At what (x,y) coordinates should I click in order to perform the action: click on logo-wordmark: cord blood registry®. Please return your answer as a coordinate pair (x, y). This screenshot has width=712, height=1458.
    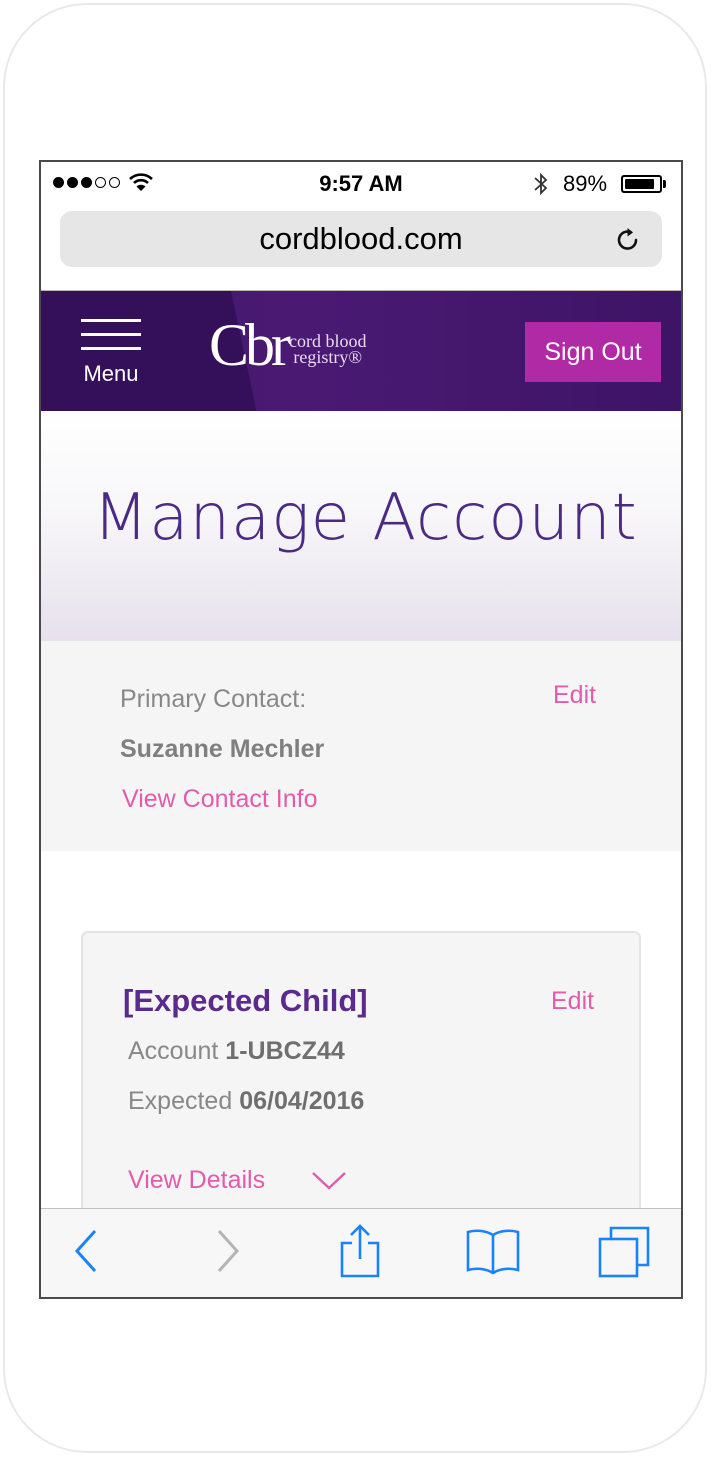
    Looking at the image, I should click on (327, 349).